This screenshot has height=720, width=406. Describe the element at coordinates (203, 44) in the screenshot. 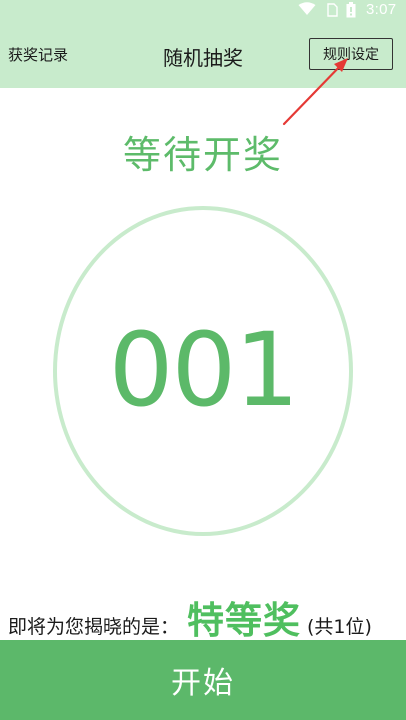

I see `header-bar: 3:07 获奖记录 随机抽奖 规则设定` at that location.